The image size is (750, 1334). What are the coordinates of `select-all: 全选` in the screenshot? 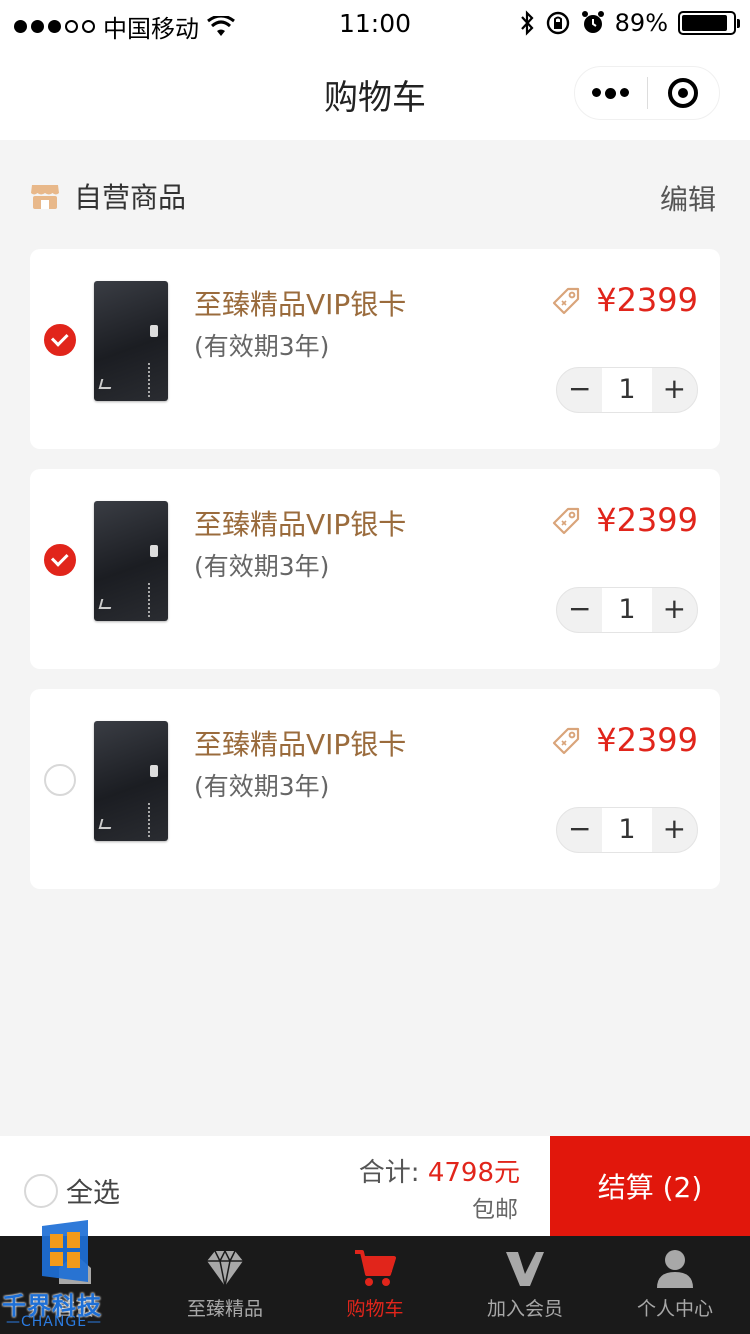 It's located at (72, 1190).